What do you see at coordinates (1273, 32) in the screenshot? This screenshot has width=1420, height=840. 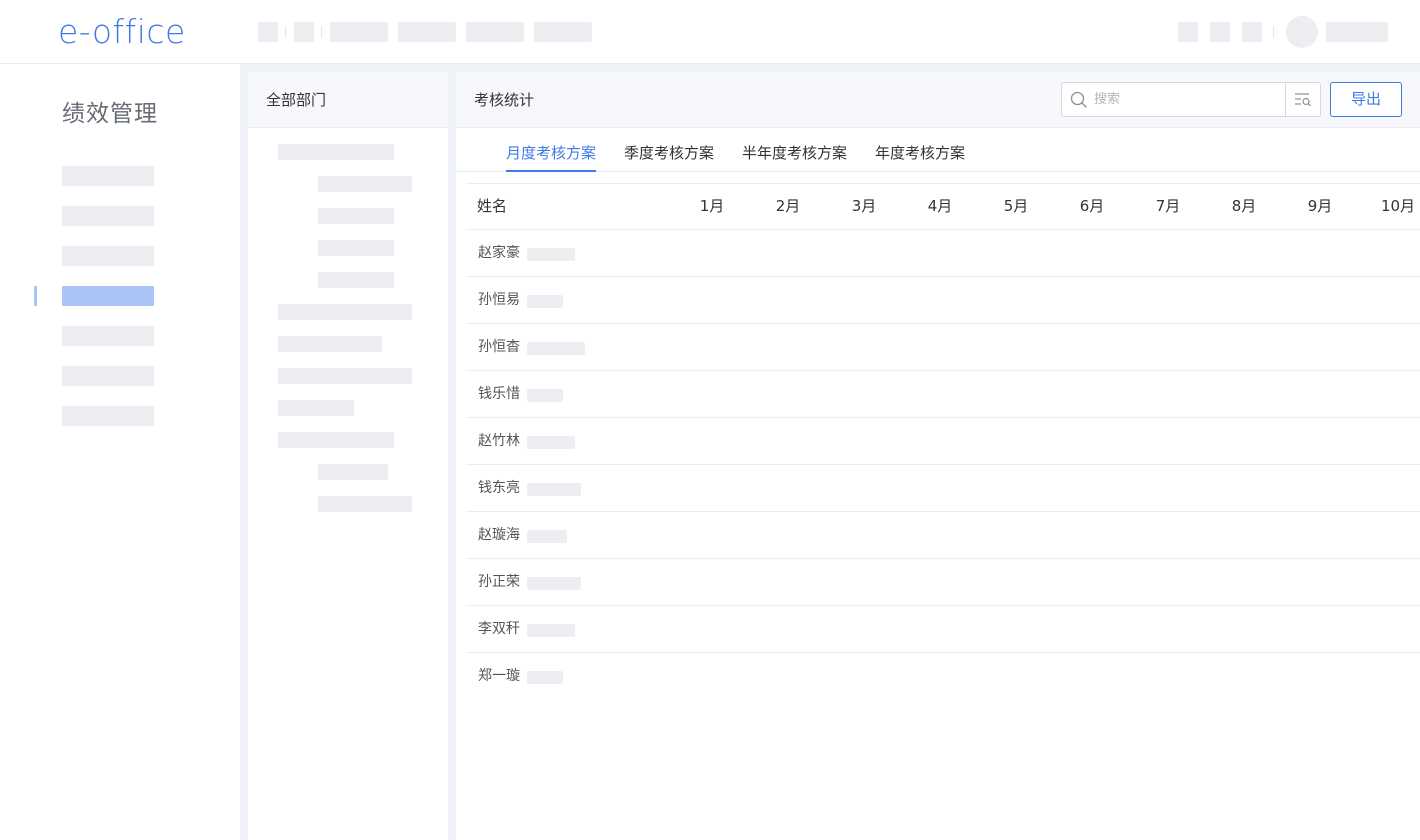 I see `toolbar-divider` at bounding box center [1273, 32].